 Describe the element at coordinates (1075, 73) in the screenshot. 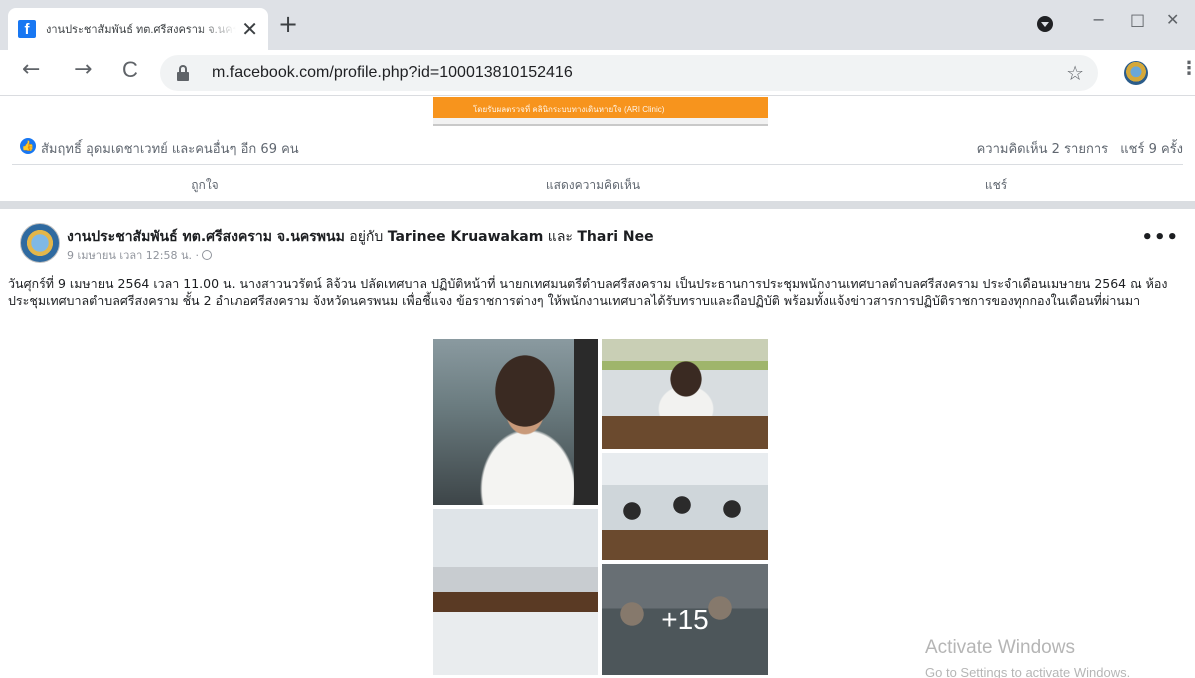

I see `star-icon: ☆` at that location.